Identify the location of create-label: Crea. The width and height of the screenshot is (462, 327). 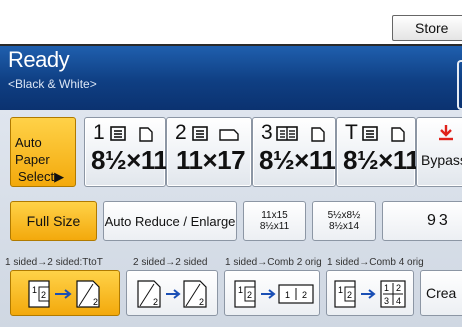
(441, 293).